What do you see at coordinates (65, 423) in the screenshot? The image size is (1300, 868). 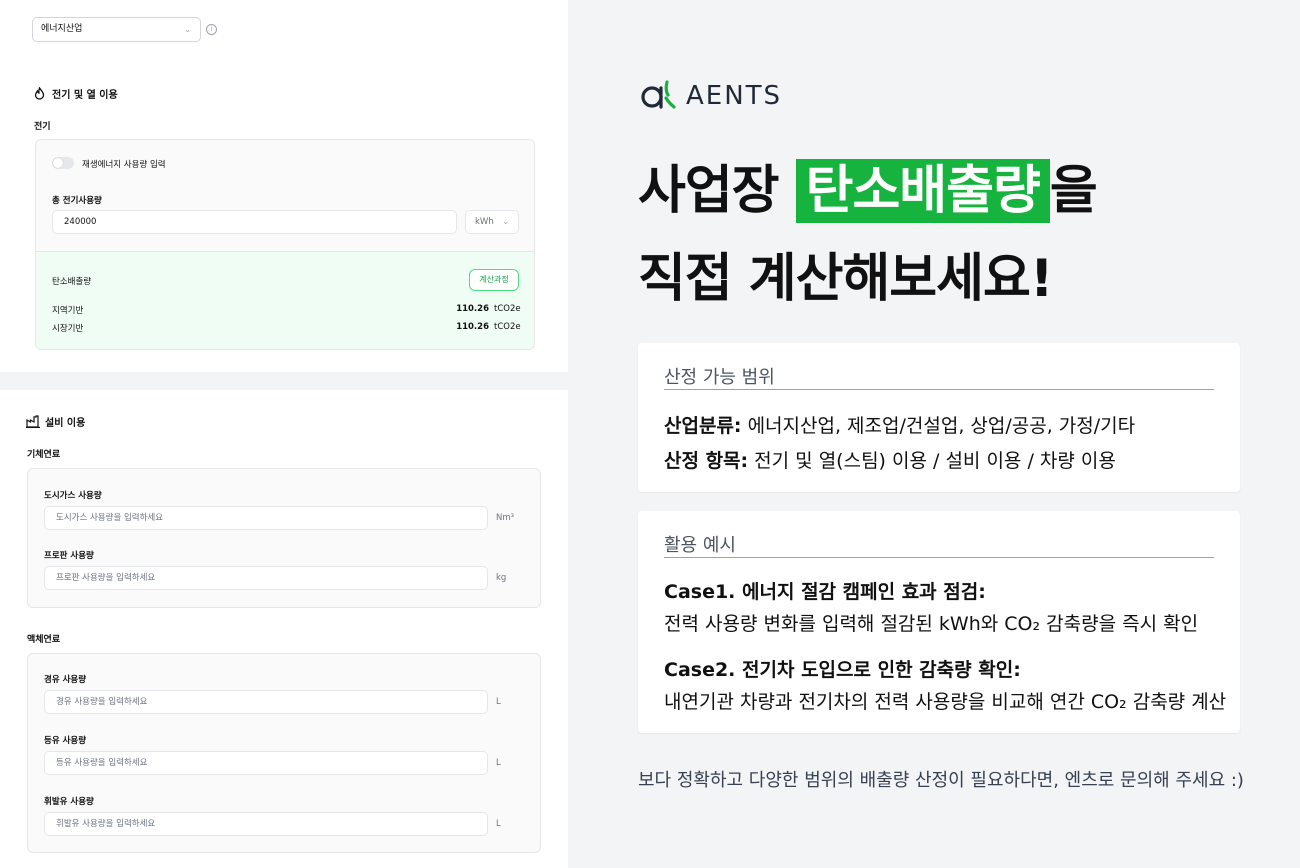 I see `equipment-section-title: 설비 이용` at bounding box center [65, 423].